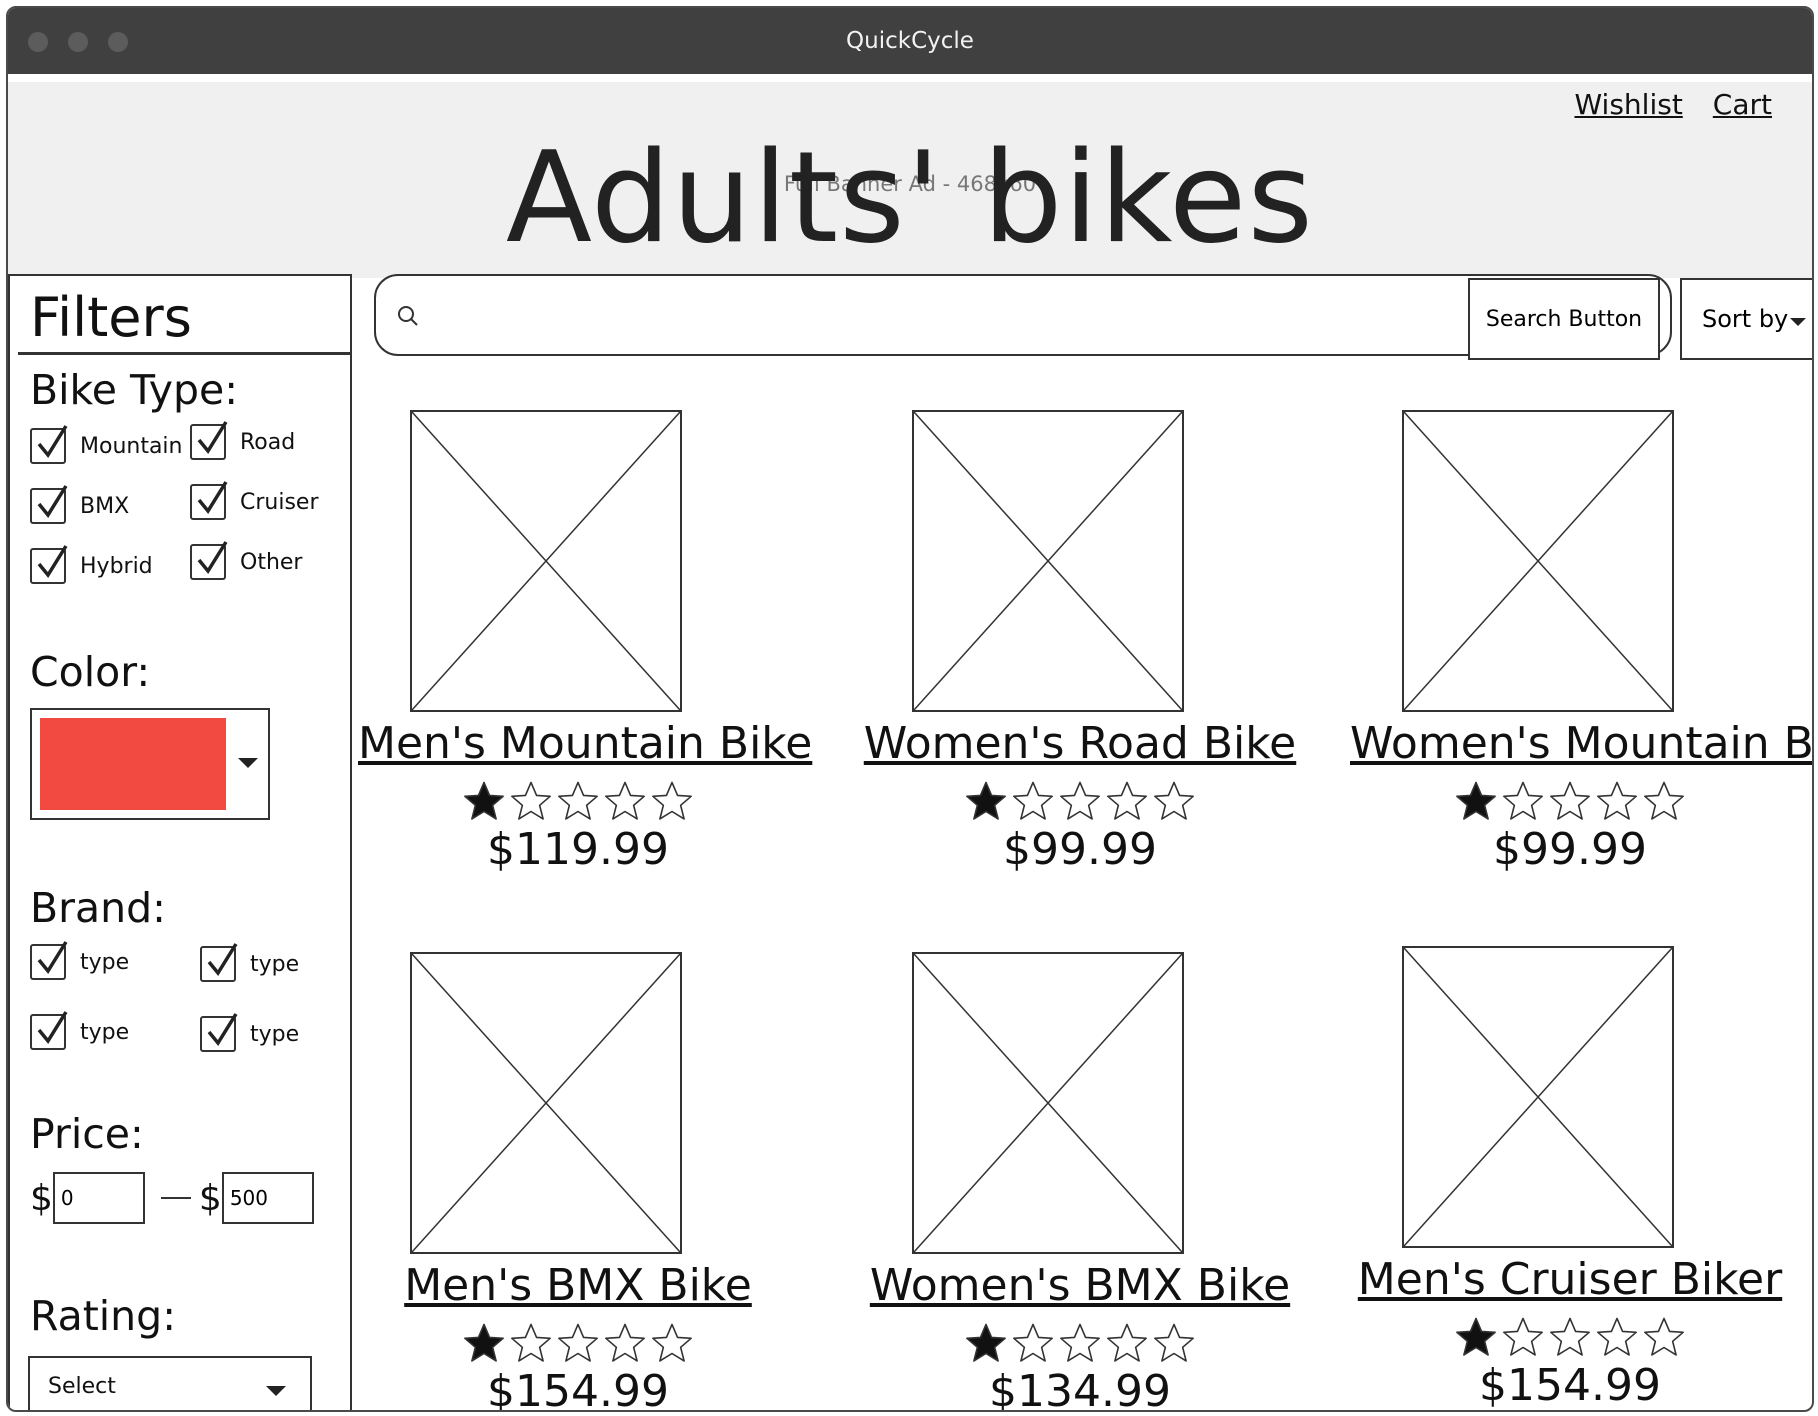 The width and height of the screenshot is (1818, 1416). I want to click on rating-selected: Select, so click(82, 1386).